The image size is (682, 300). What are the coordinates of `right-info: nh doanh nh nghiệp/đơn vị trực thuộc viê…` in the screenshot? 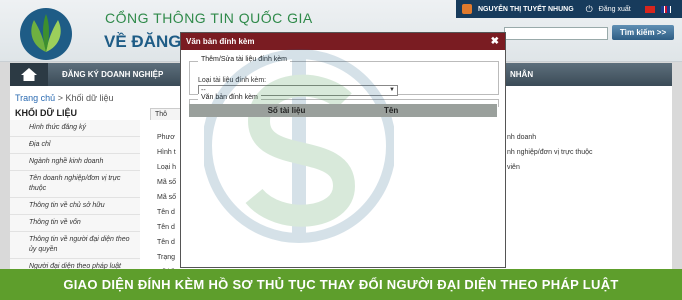 It's located at (550, 152).